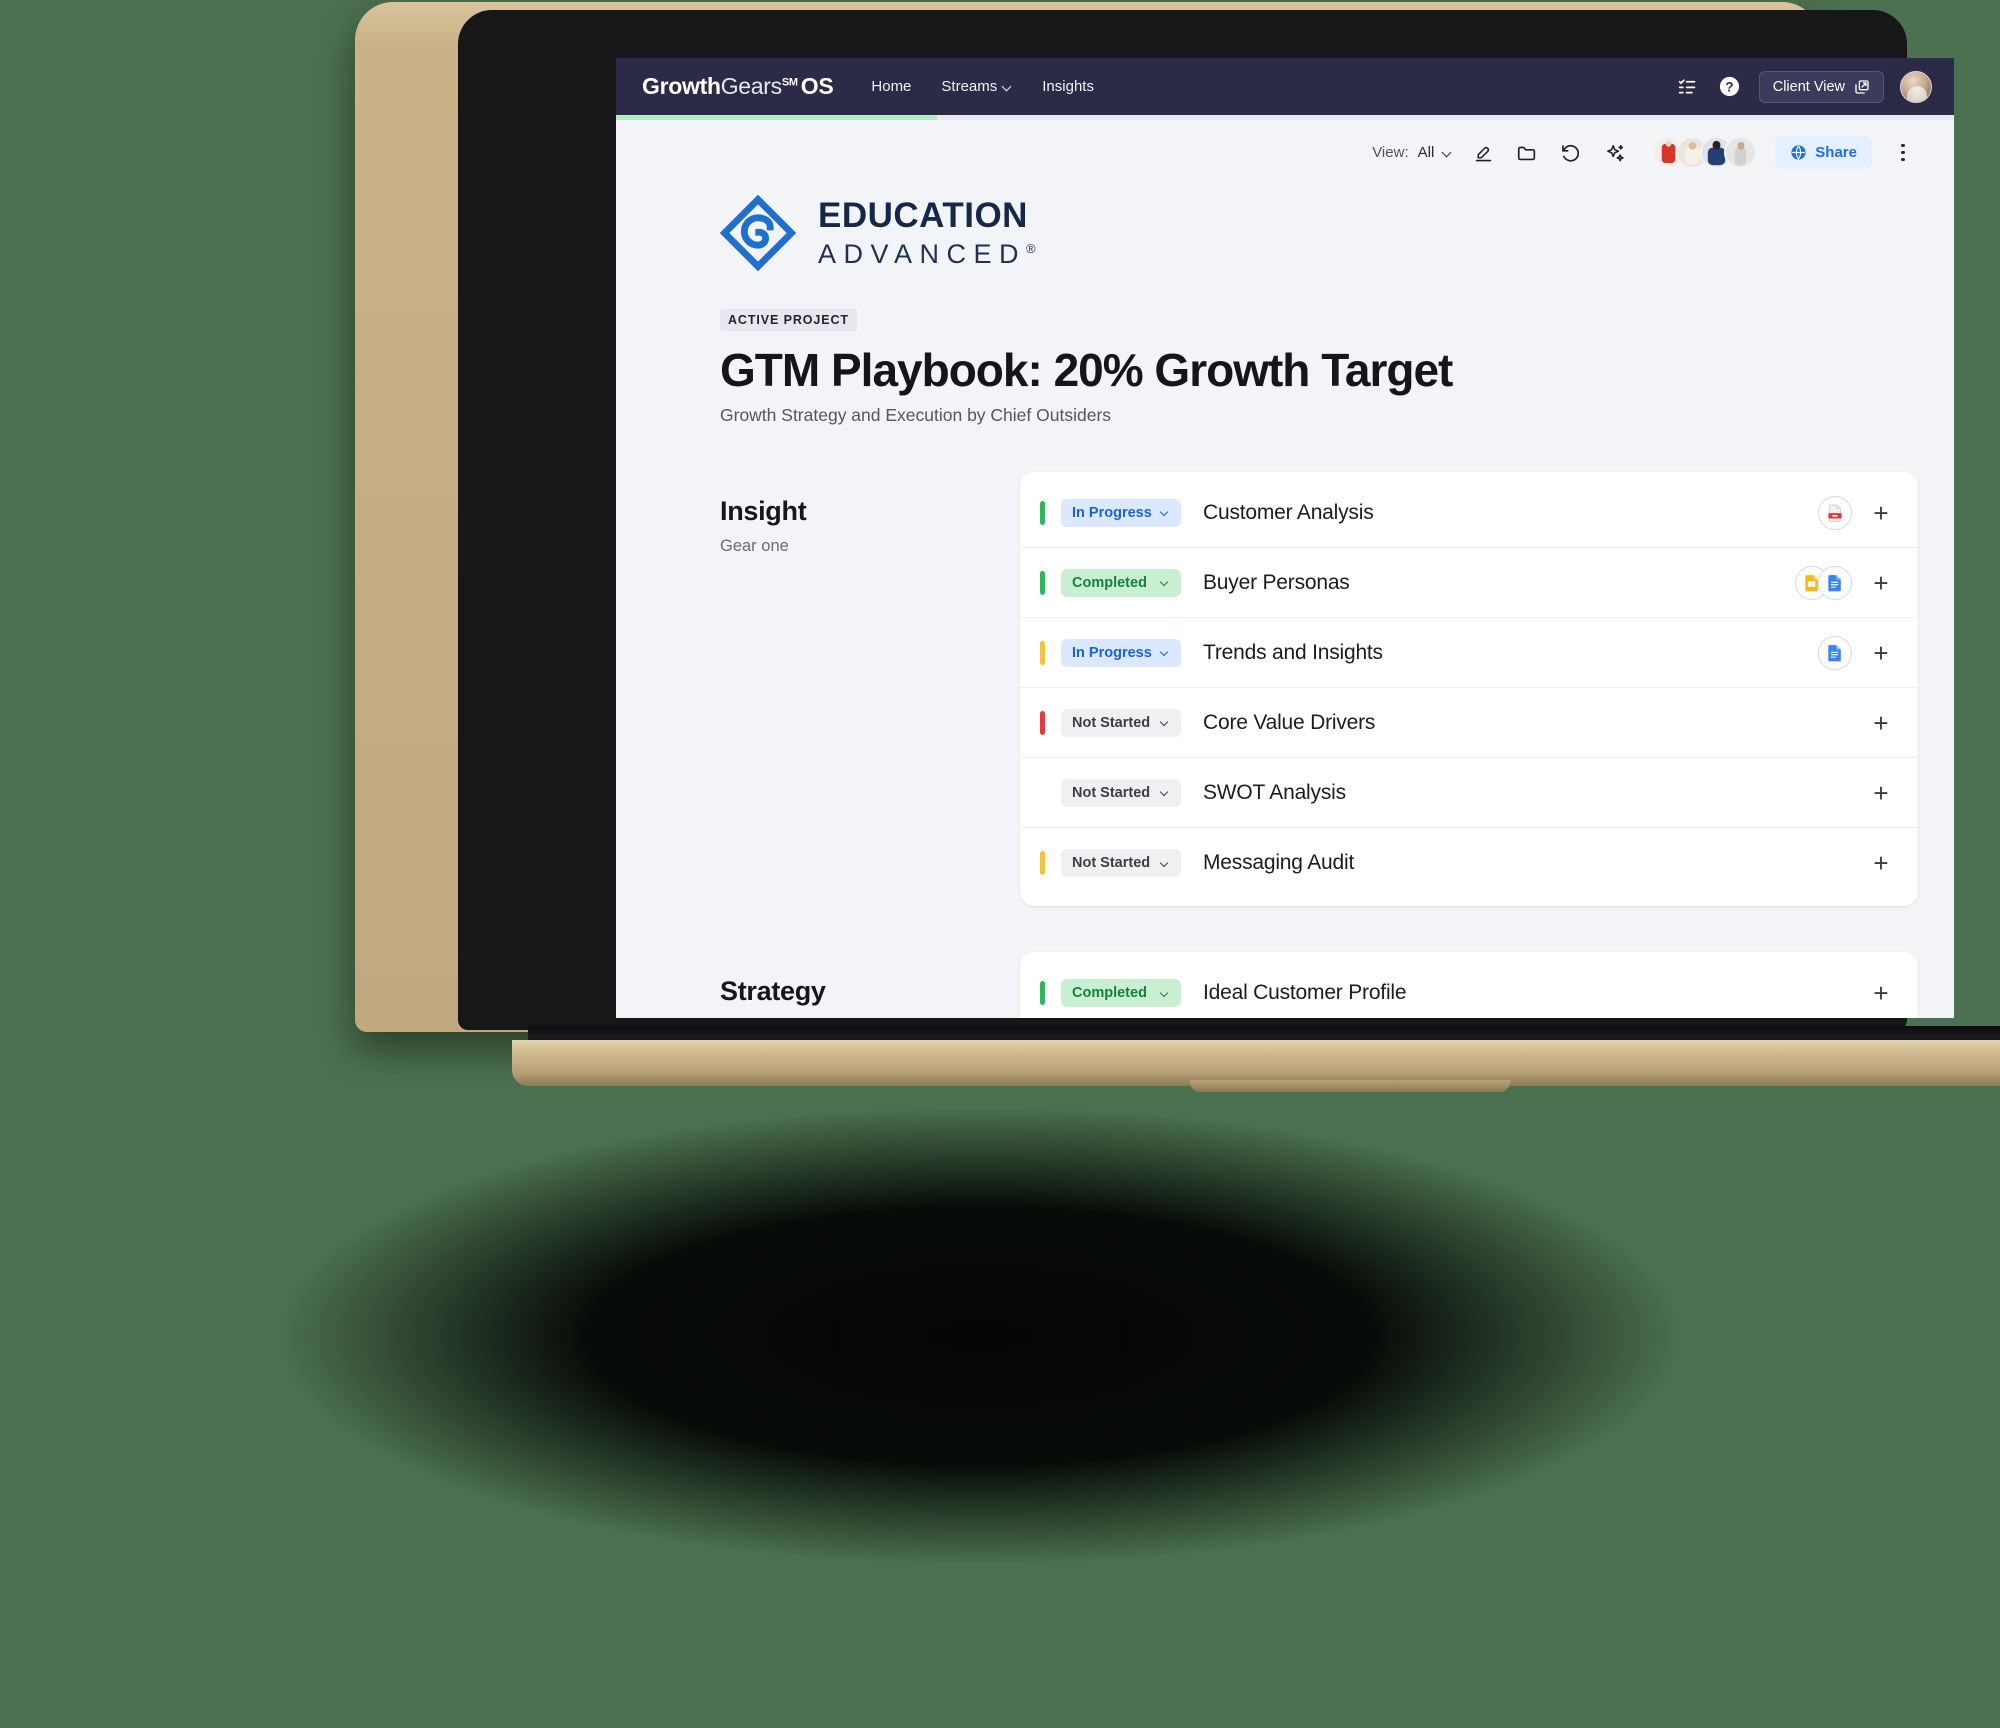 This screenshot has height=1728, width=2000. What do you see at coordinates (1289, 722) in the screenshot?
I see `task-title: Core Value Drivers` at bounding box center [1289, 722].